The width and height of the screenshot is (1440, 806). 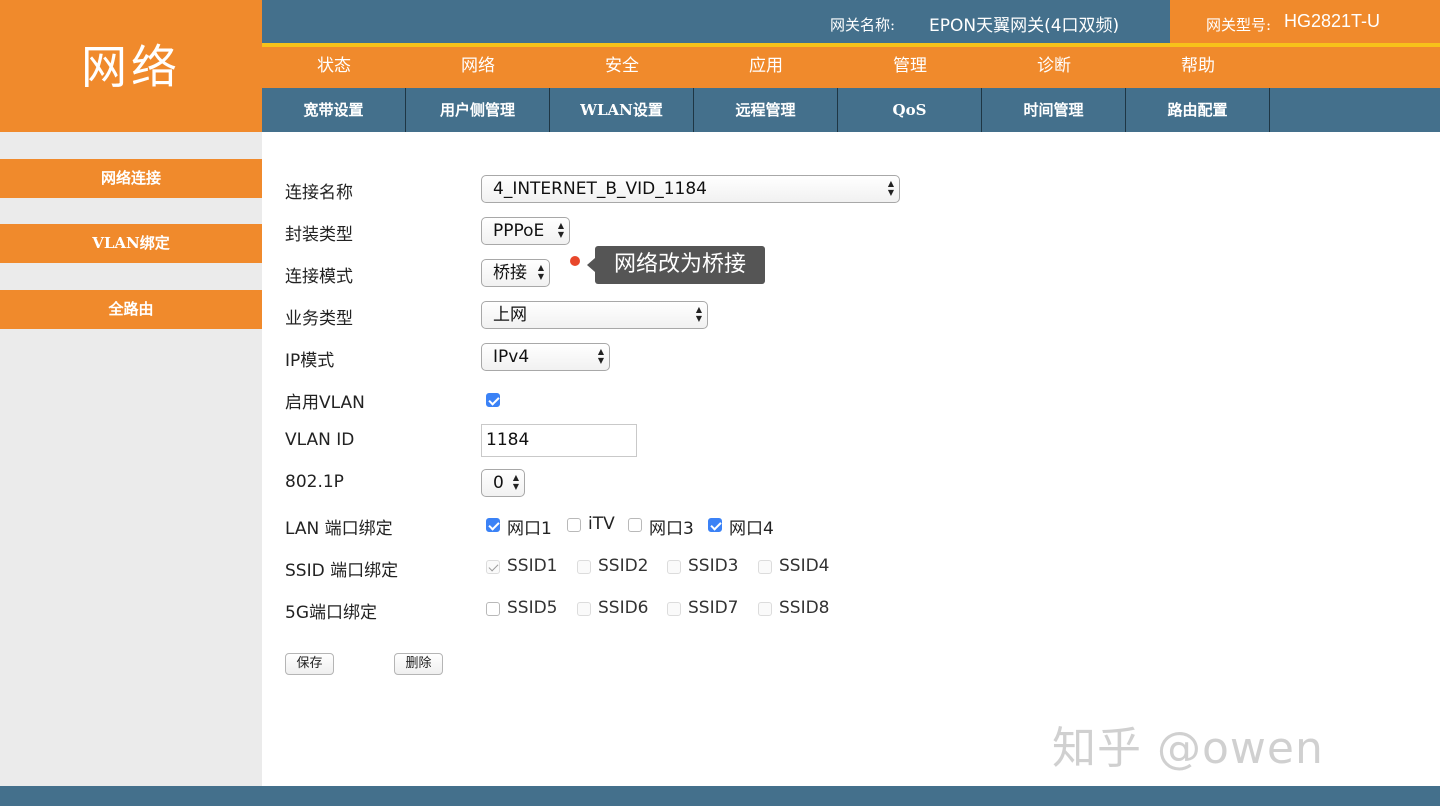 I want to click on main-nav-status: 状态, so click(x=334, y=67).